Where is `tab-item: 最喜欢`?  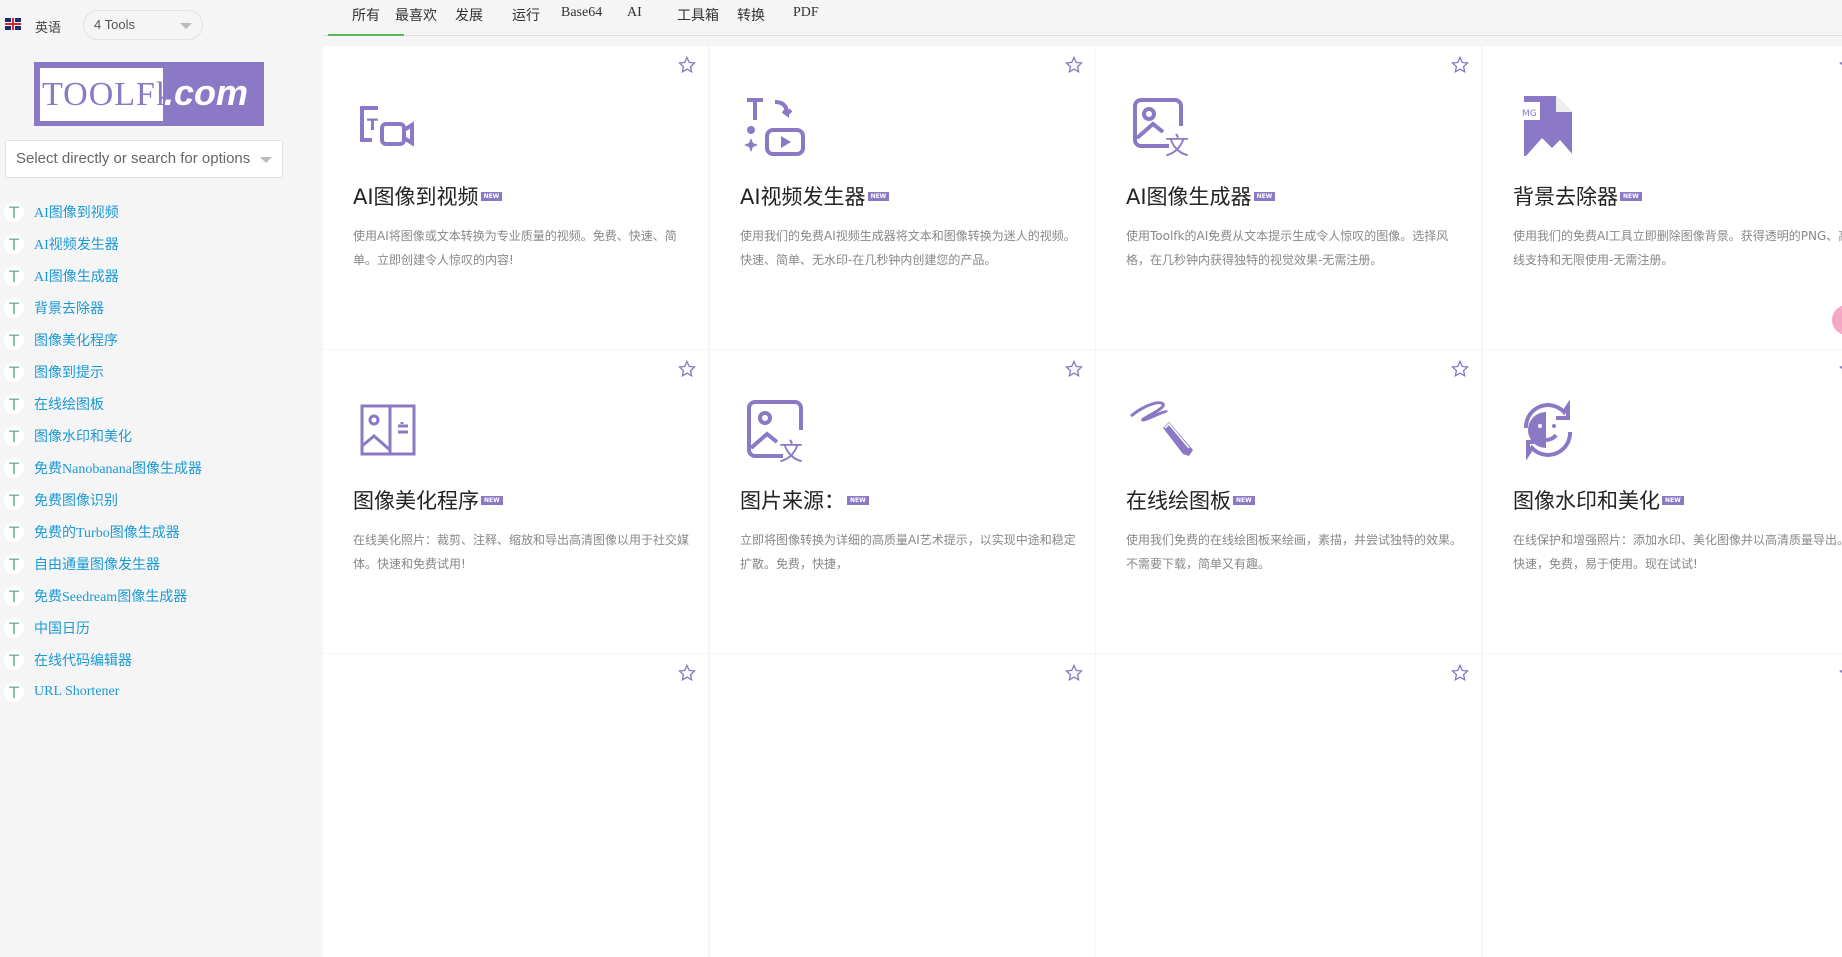
tab-item: 最喜欢 is located at coordinates (416, 15).